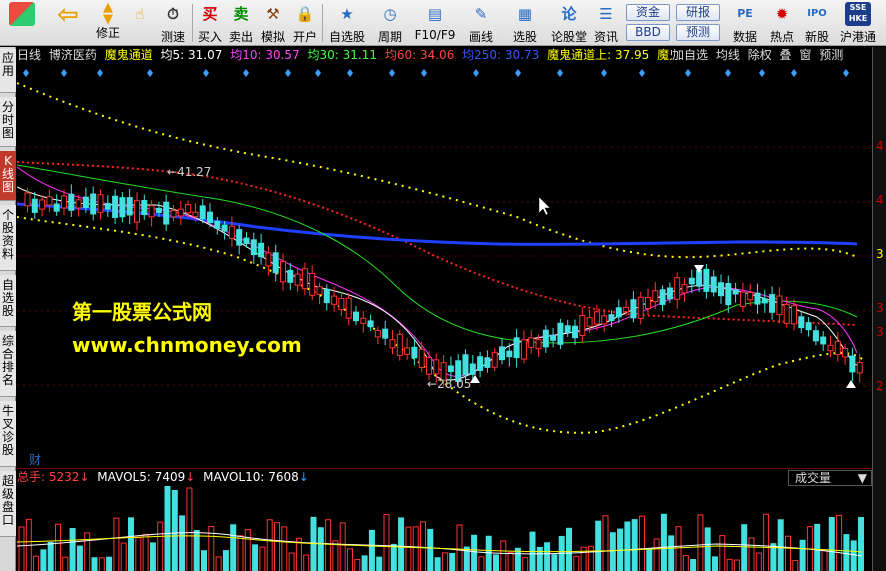  What do you see at coordinates (390, 14) in the screenshot?
I see `clock-period-icon: ◷` at bounding box center [390, 14].